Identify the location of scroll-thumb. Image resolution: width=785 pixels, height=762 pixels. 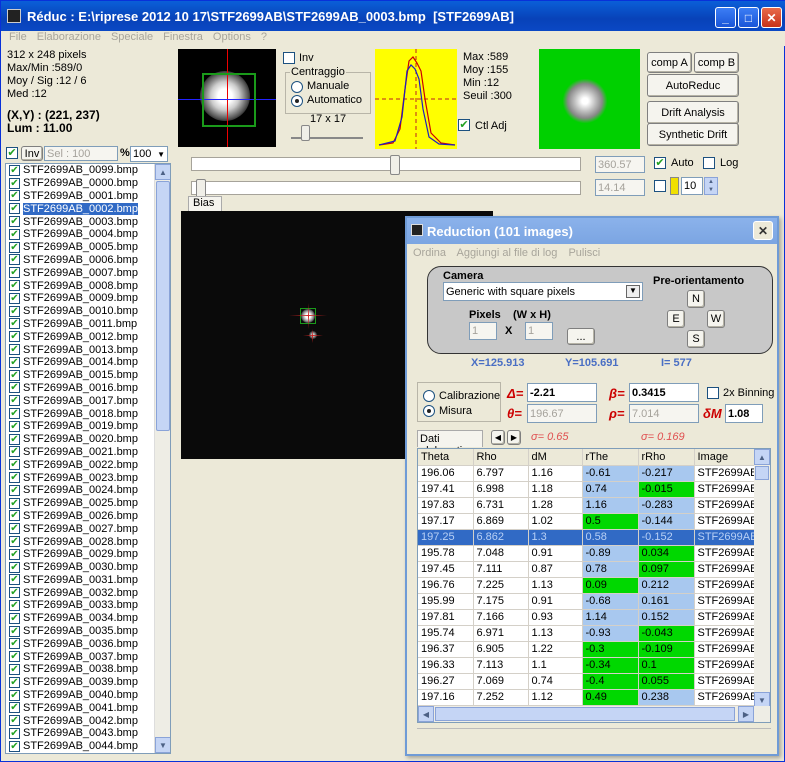
(163, 306).